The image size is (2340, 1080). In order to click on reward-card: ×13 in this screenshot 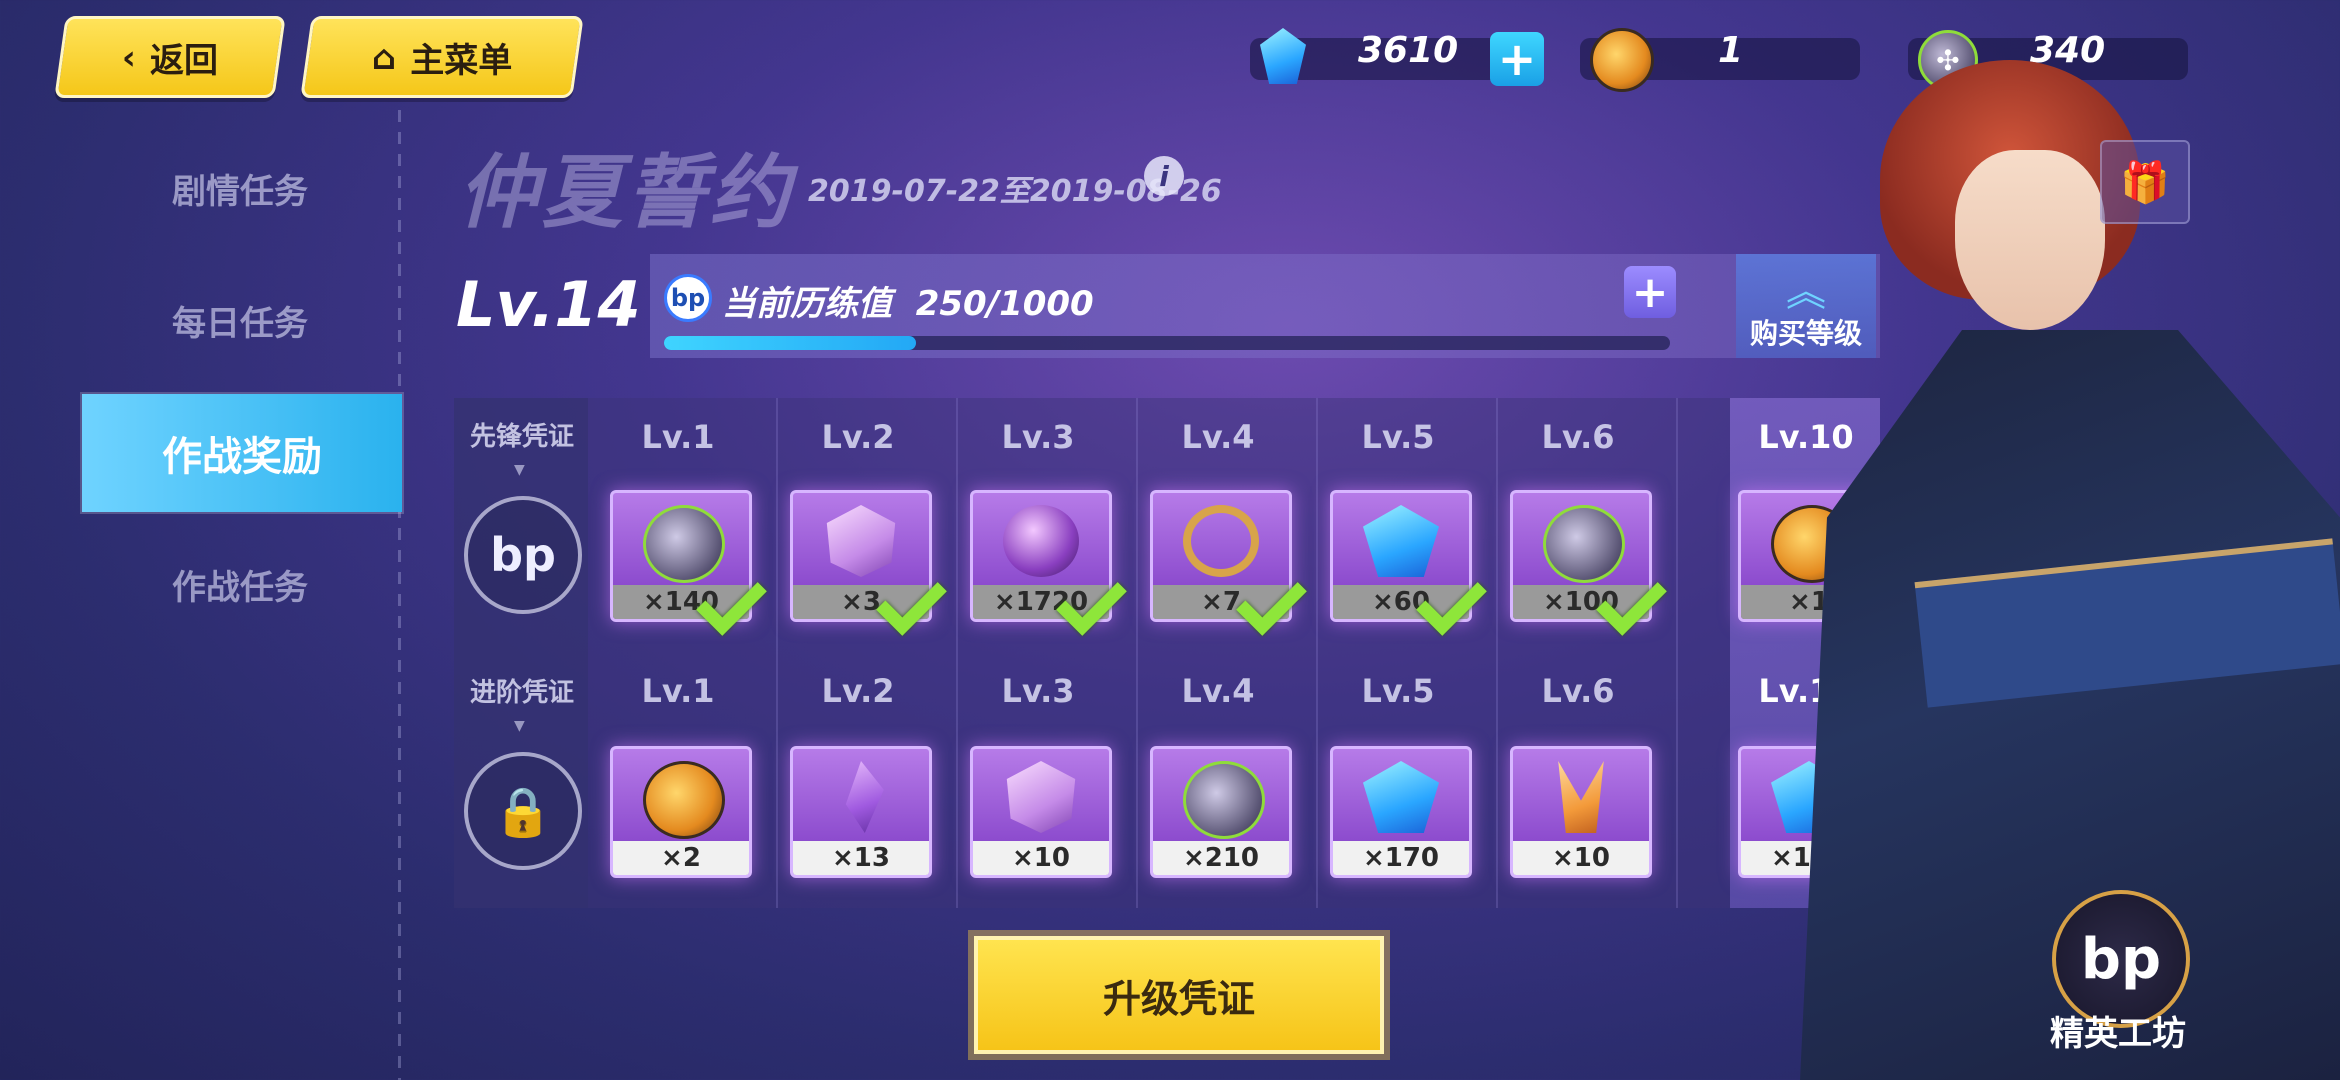, I will do `click(861, 812)`.